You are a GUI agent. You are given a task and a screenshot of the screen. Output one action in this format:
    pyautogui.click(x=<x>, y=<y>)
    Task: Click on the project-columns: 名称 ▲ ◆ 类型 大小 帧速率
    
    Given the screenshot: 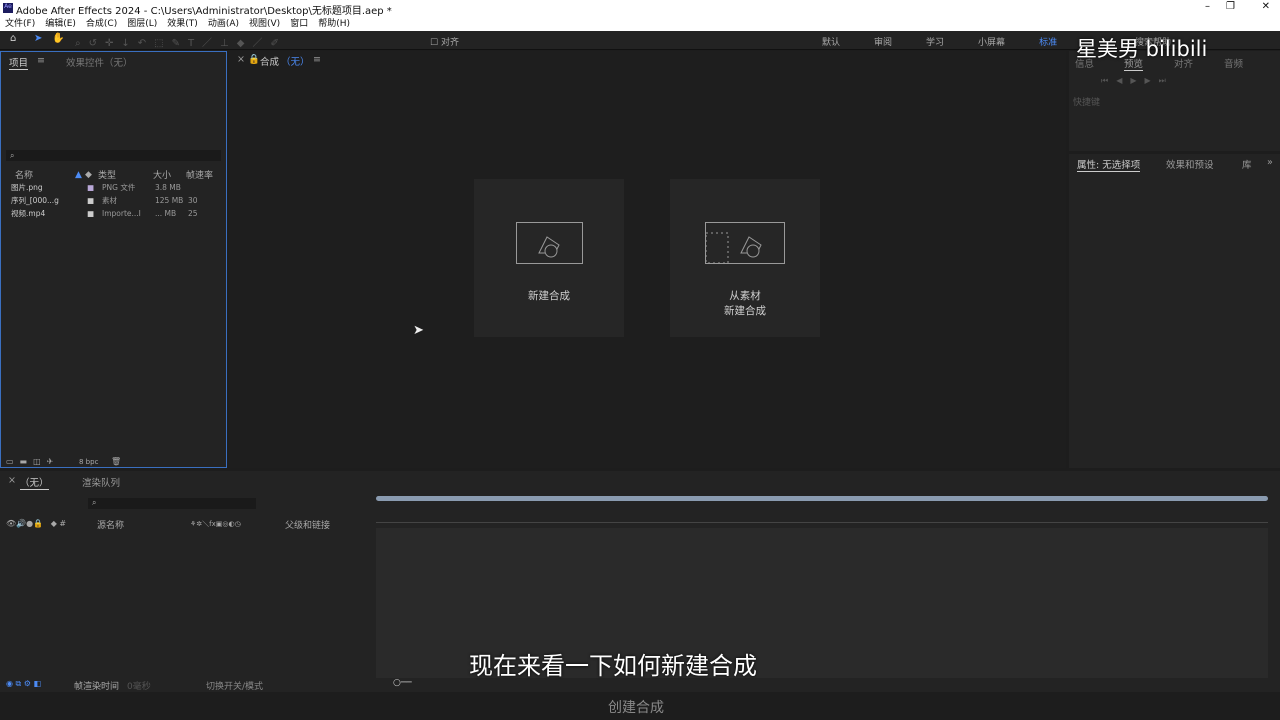 What is the action you would take?
    pyautogui.click(x=120, y=175)
    